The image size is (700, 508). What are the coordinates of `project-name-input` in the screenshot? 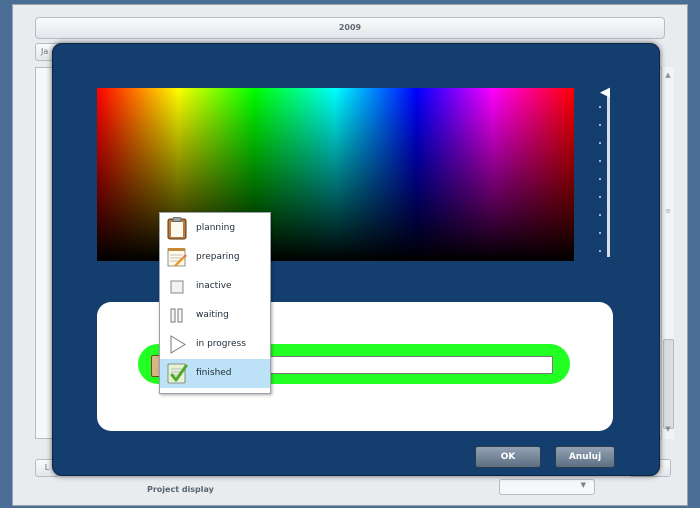 It's located at (388, 365).